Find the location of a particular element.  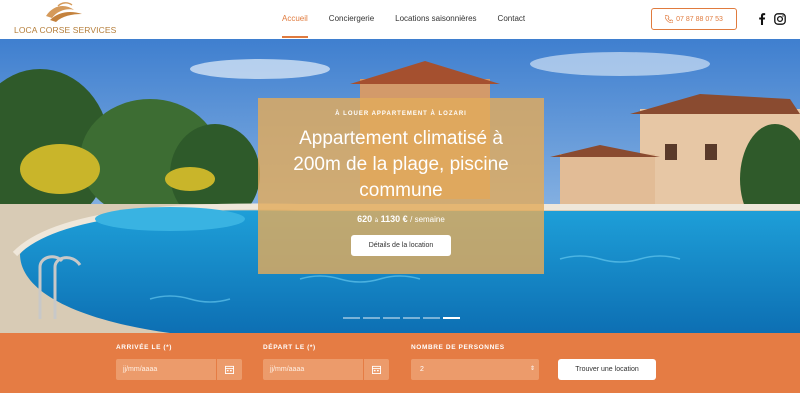

price-from: 620 is located at coordinates (365, 219).